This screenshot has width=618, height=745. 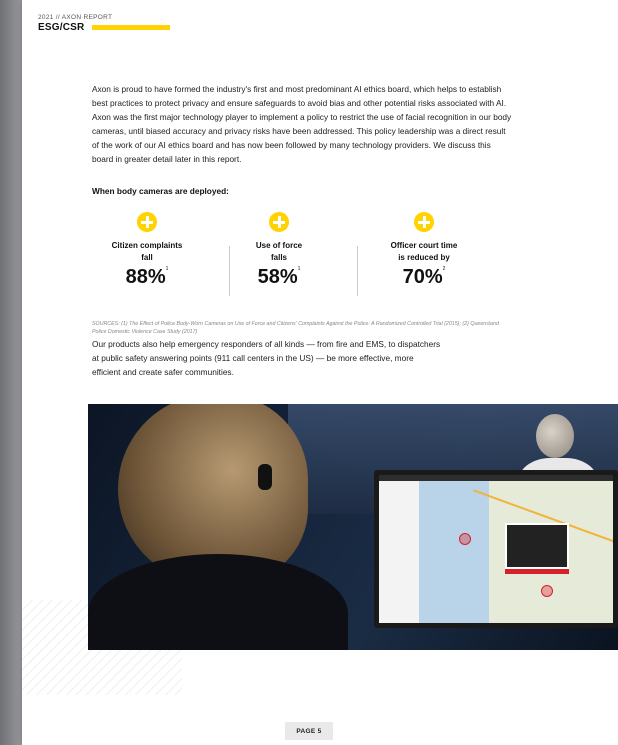 What do you see at coordinates (75, 17) in the screenshot?
I see `report-line: 2021 // AXON REPORT` at bounding box center [75, 17].